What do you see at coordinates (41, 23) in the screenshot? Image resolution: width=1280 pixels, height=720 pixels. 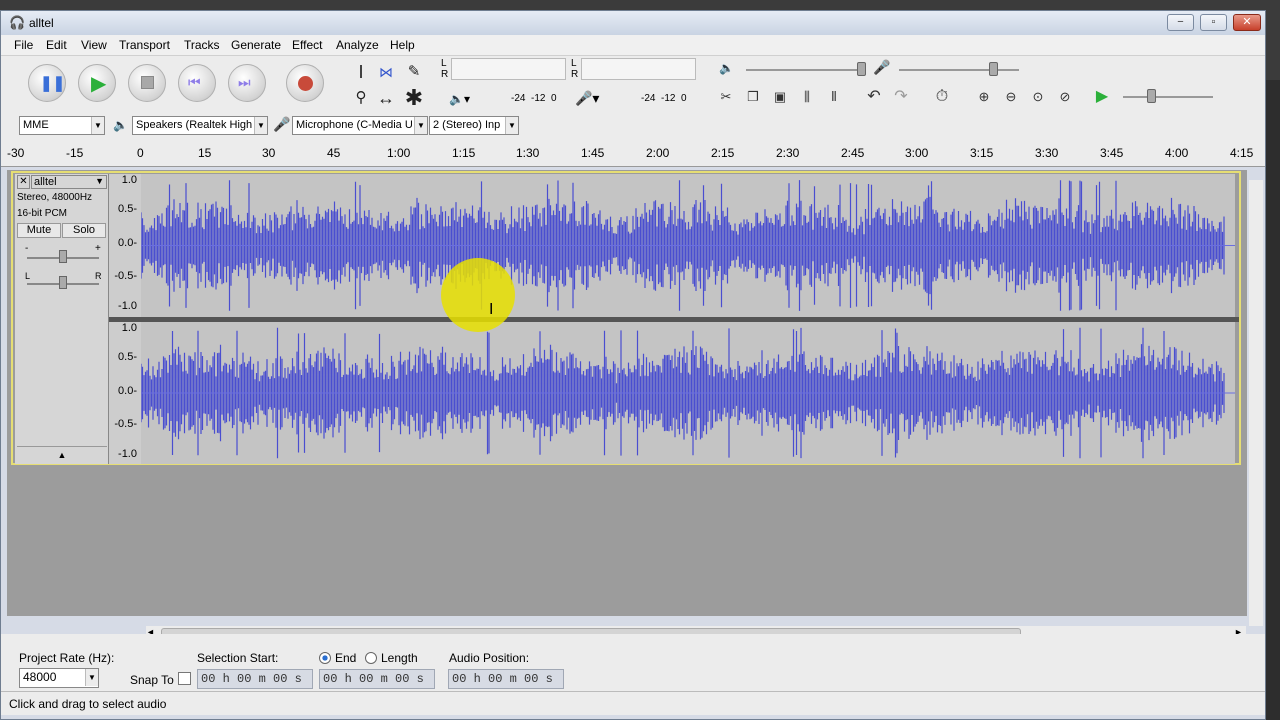 I see `window-title: alltel` at bounding box center [41, 23].